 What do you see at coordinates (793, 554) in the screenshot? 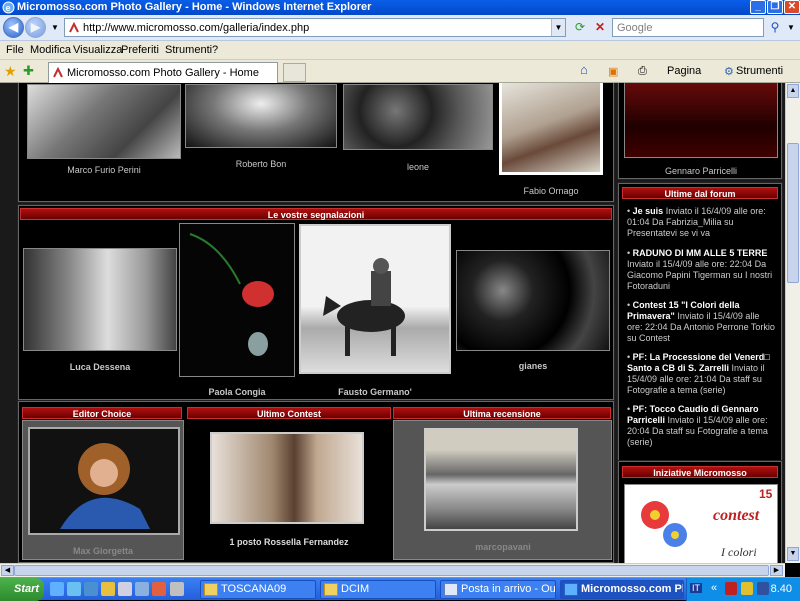
I see `scroll-down-icon: ▼` at bounding box center [793, 554].